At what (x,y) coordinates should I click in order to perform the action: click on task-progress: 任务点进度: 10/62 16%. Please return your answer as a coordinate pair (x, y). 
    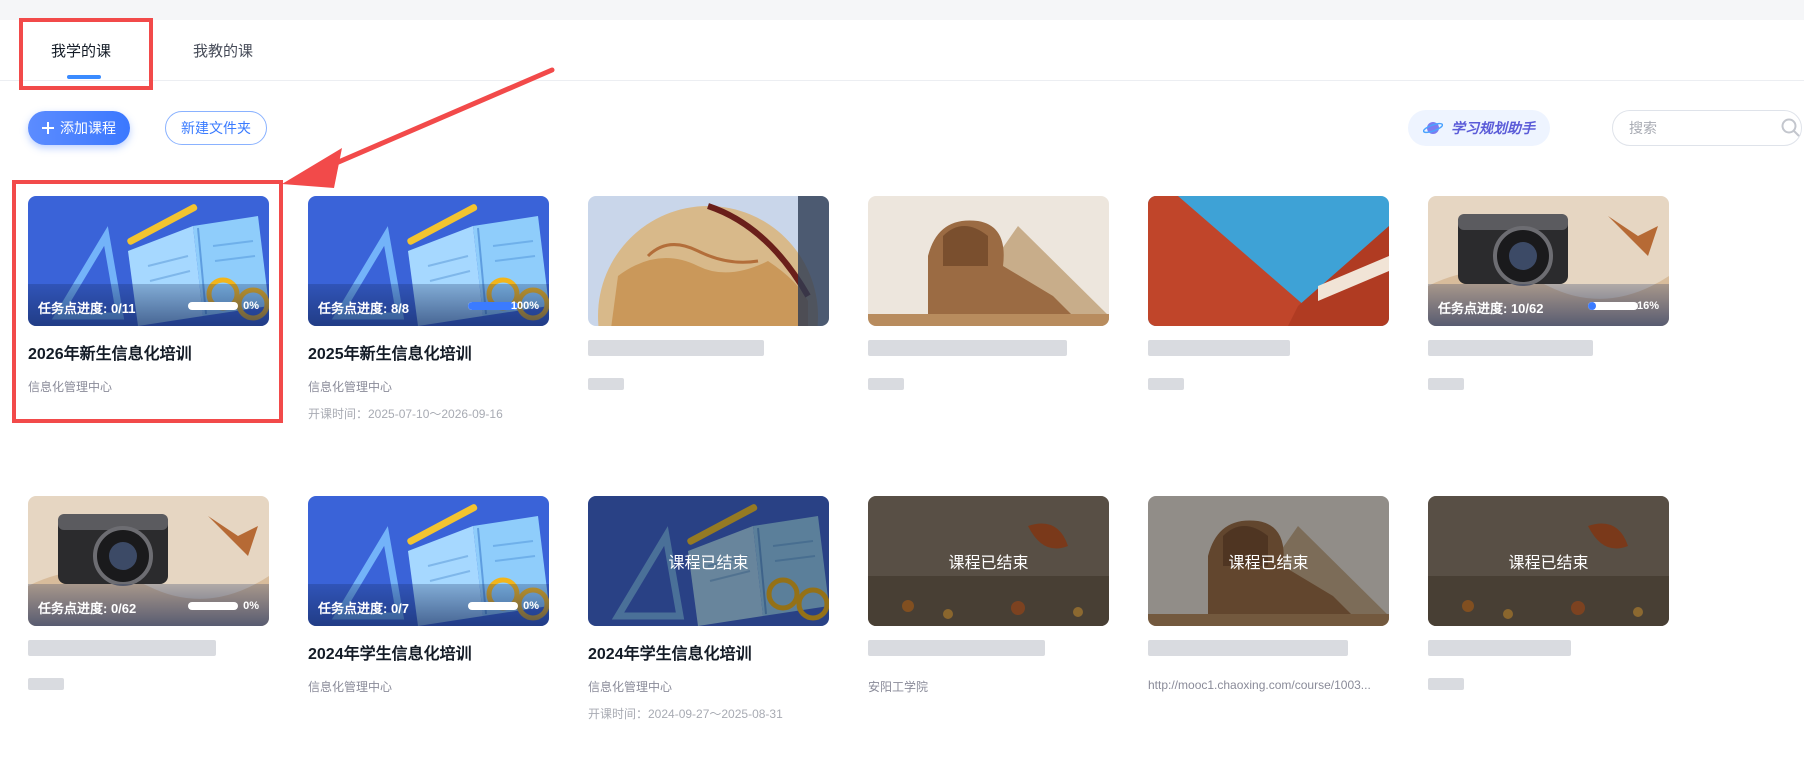
    Looking at the image, I should click on (1548, 305).